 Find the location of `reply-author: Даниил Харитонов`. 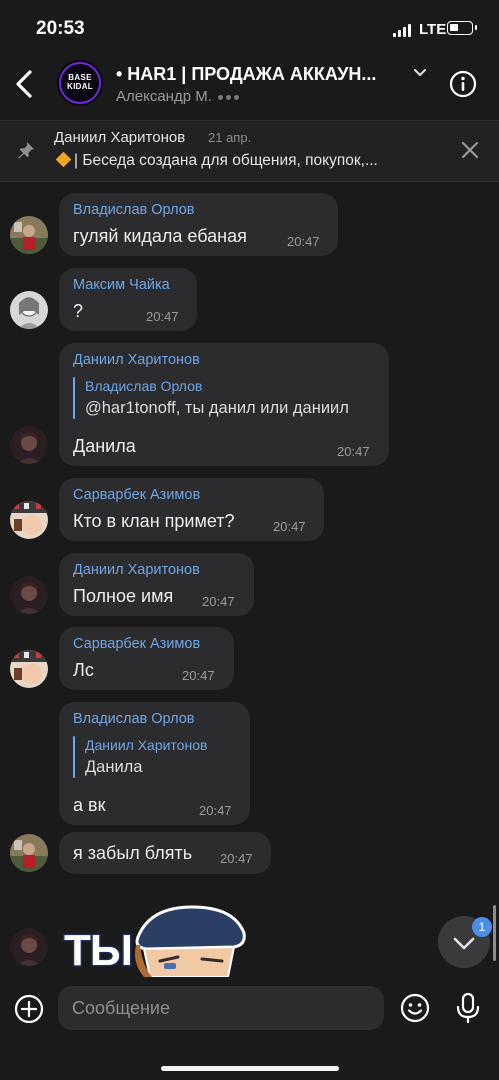

reply-author: Даниил Харитонов is located at coordinates (146, 745).